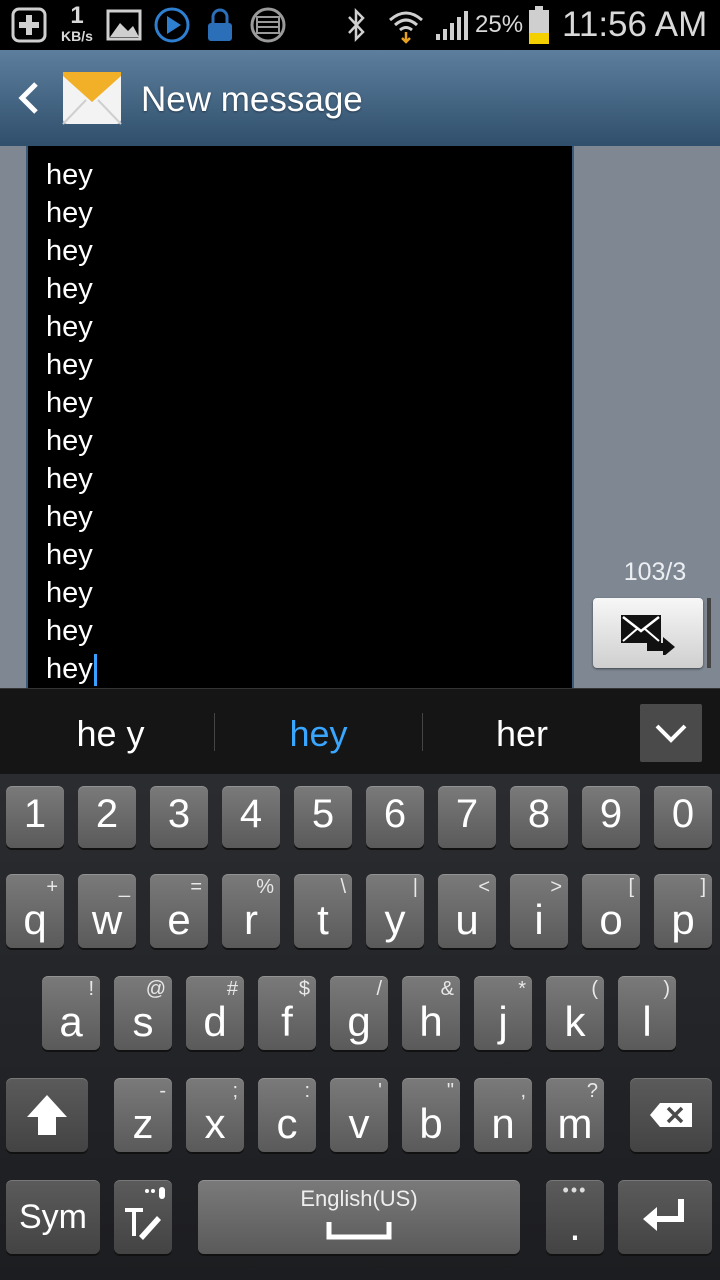 The width and height of the screenshot is (720, 1280). What do you see at coordinates (503, 1115) in the screenshot?
I see `key-n: ,n` at bounding box center [503, 1115].